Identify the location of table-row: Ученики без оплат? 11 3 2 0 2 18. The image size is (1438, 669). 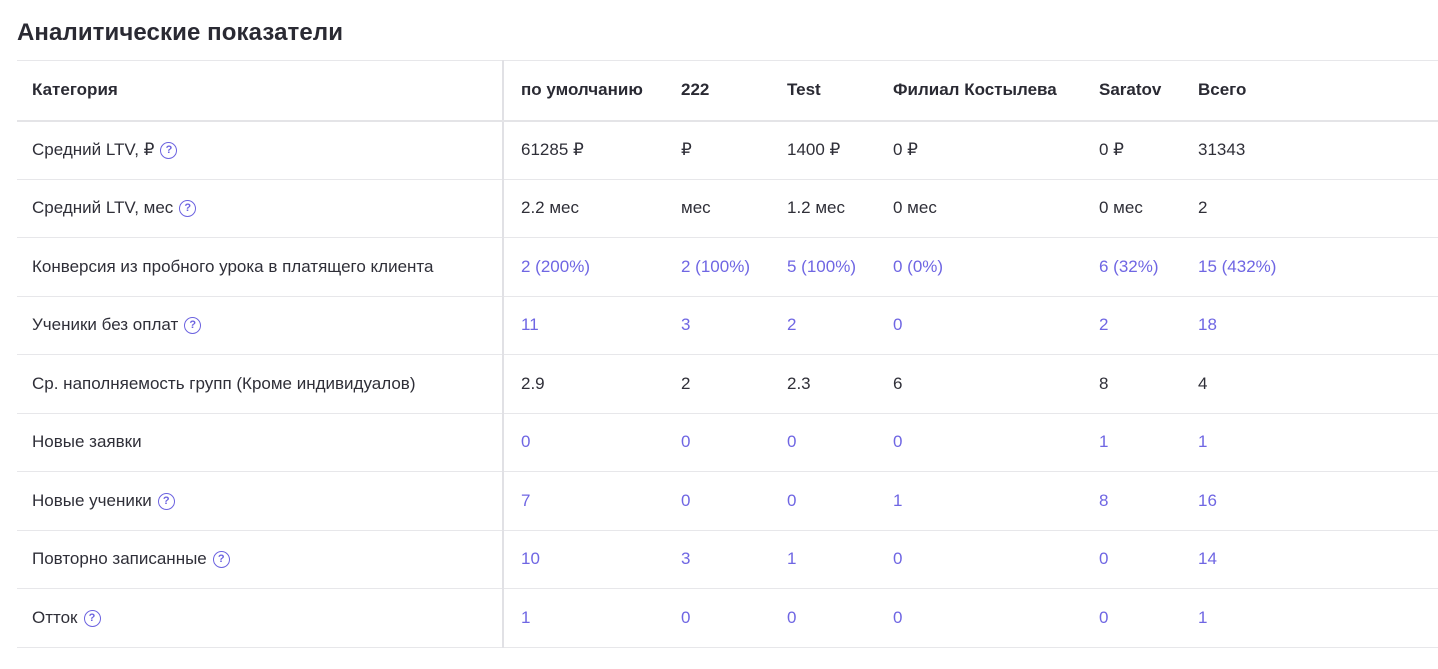
(727, 325).